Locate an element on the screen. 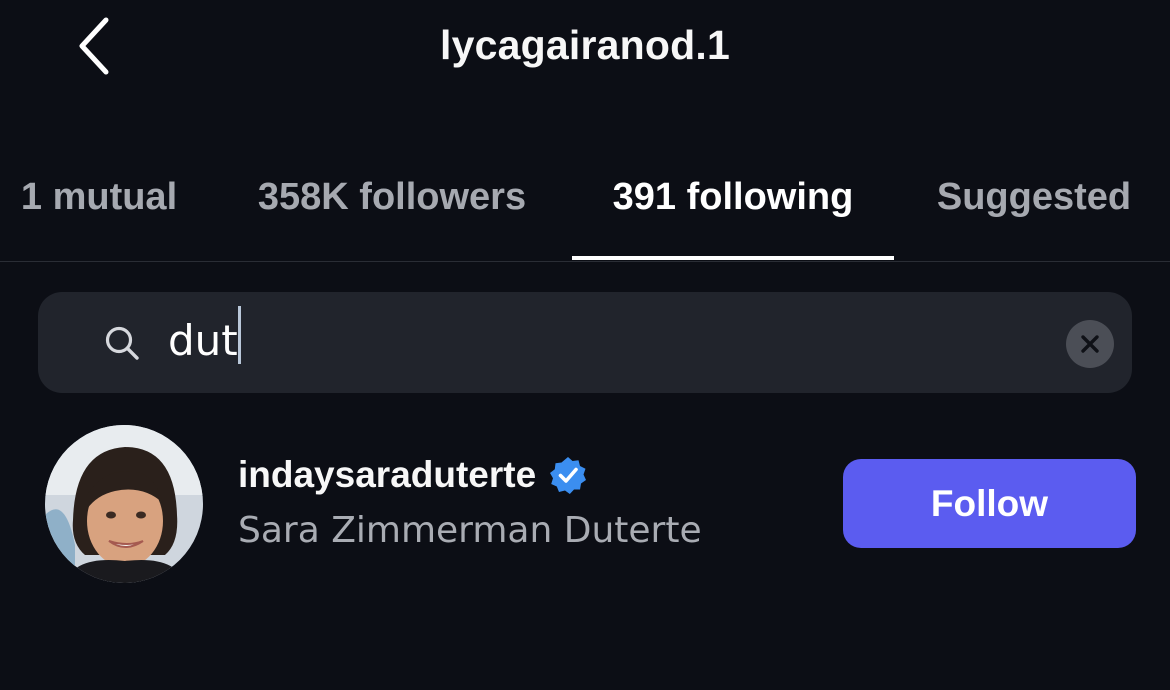 This screenshot has height=690, width=1170. username: indaysaraduterte is located at coordinates (387, 475).